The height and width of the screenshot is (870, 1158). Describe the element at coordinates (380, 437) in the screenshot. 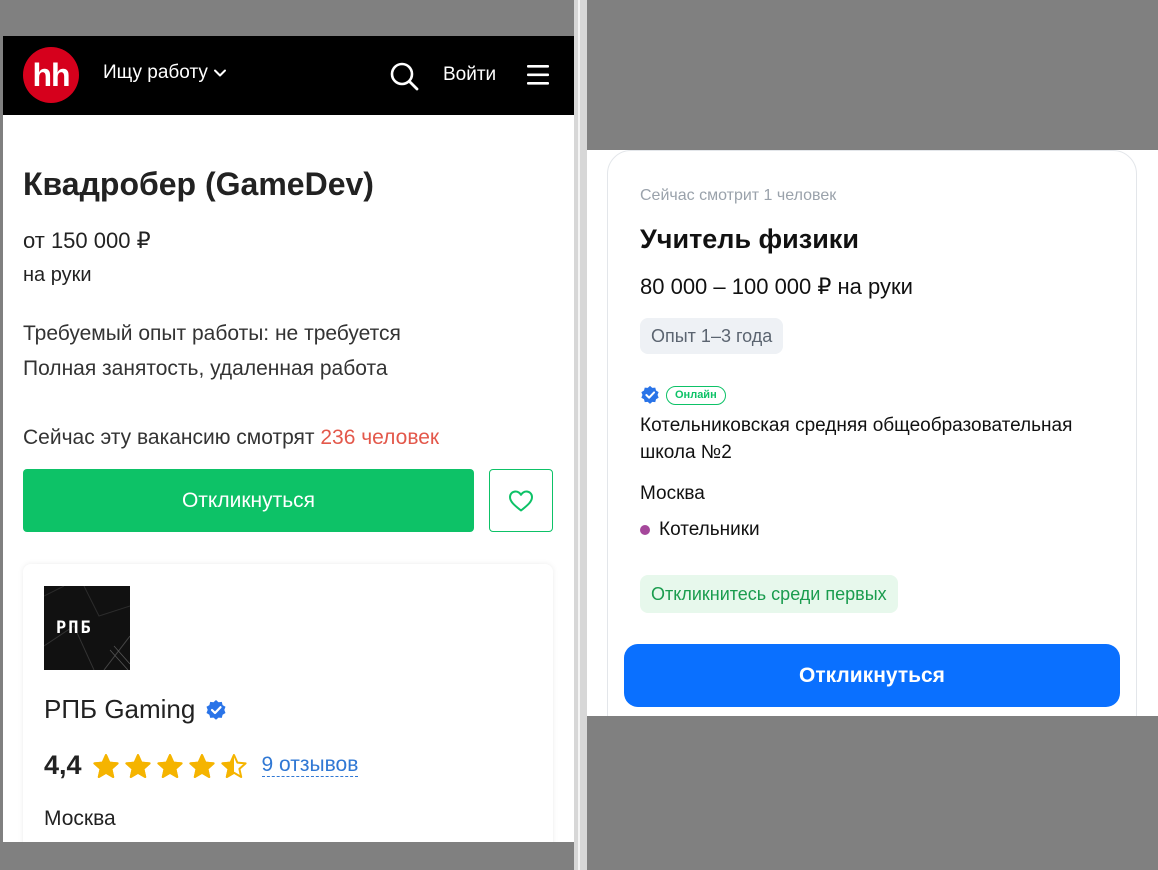

I see `watching-count: 236 человек` at that location.